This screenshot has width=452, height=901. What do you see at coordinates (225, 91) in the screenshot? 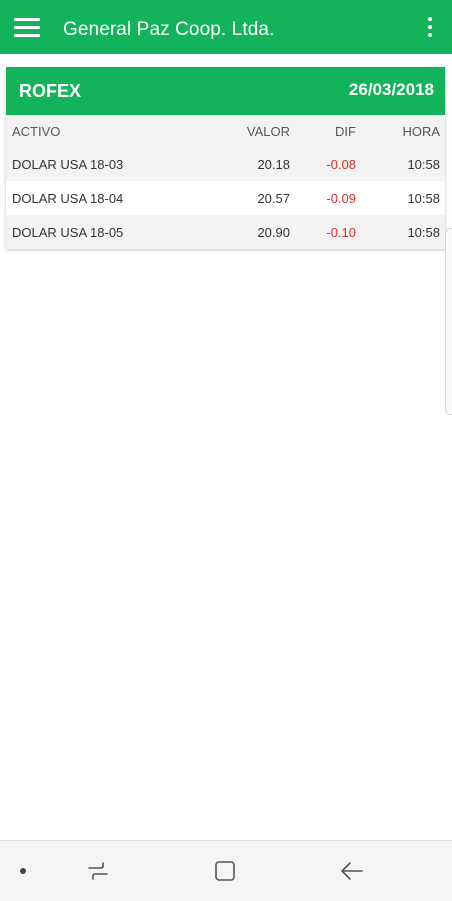
I see `card-header: ROFEX 26/03/2018` at bounding box center [225, 91].